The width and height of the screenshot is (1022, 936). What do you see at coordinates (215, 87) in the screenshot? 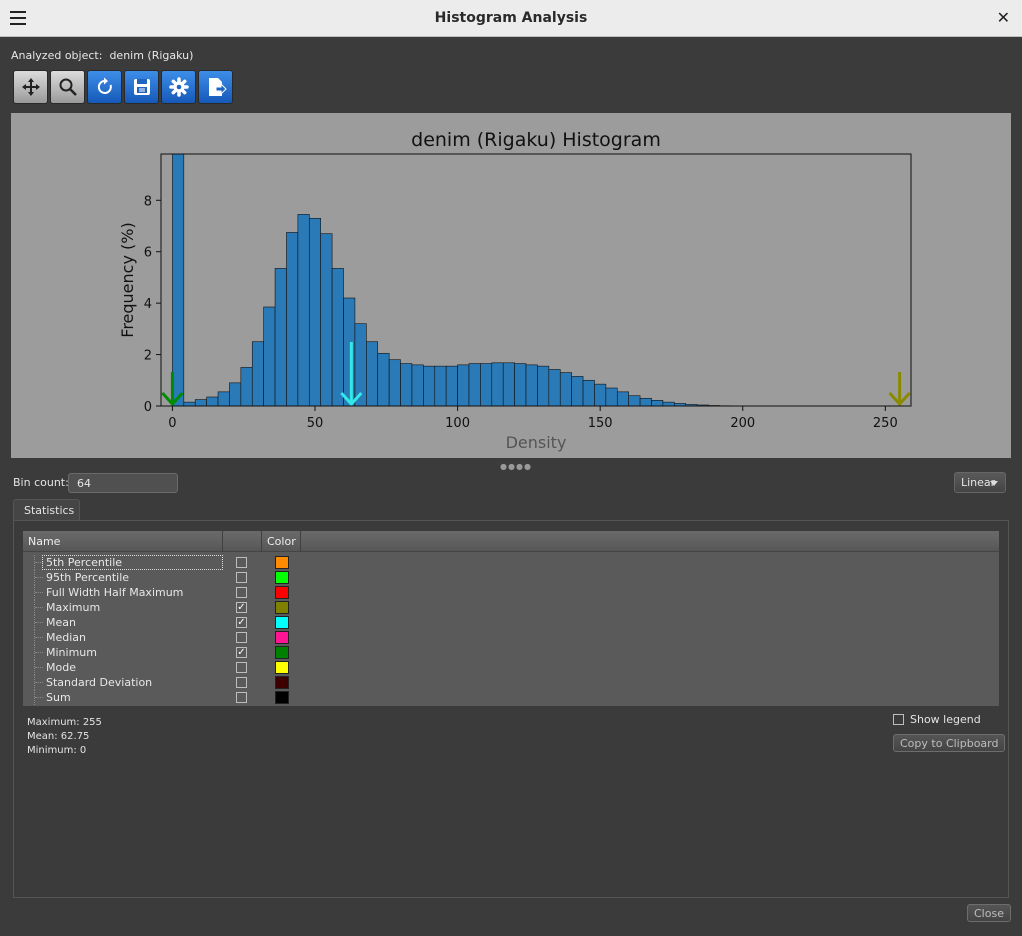
I see `export-button` at bounding box center [215, 87].